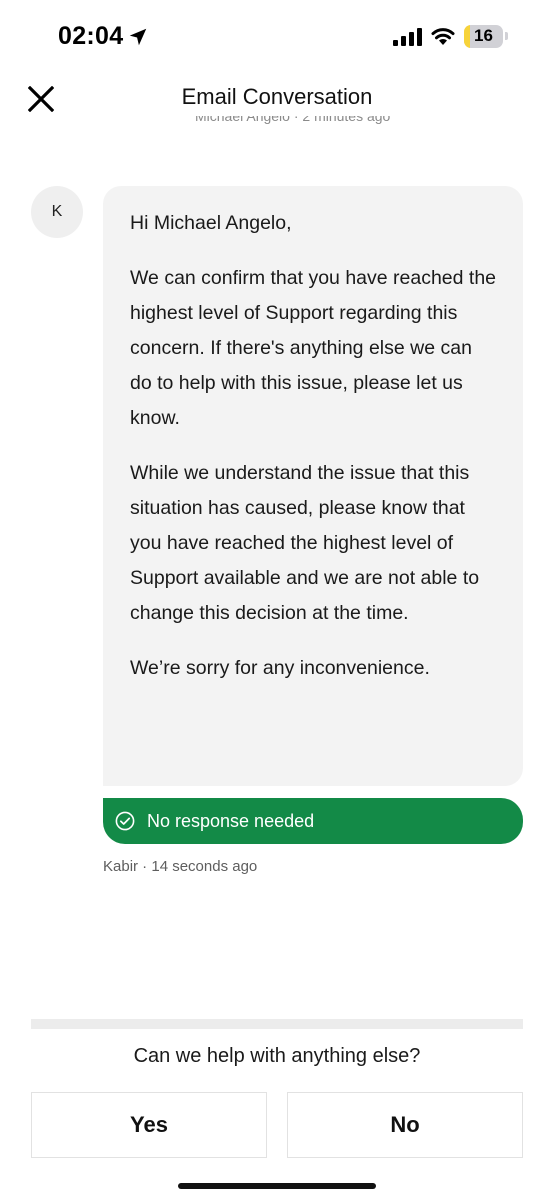 This screenshot has width=554, height=1200. I want to click on battery-level: 16, so click(483, 35).